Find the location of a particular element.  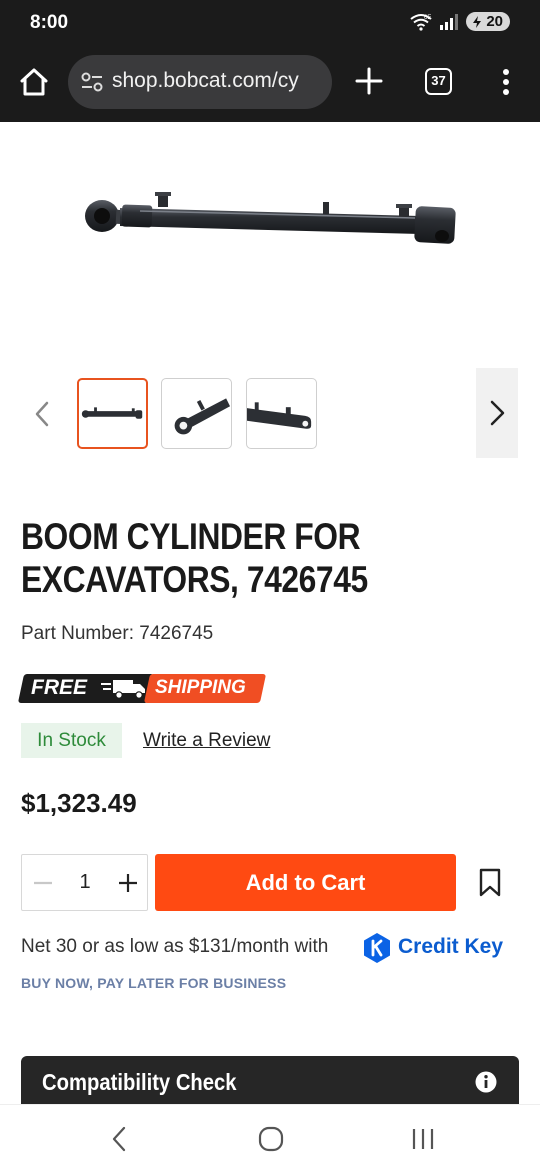

battery-level: 20 is located at coordinates (494, 21).